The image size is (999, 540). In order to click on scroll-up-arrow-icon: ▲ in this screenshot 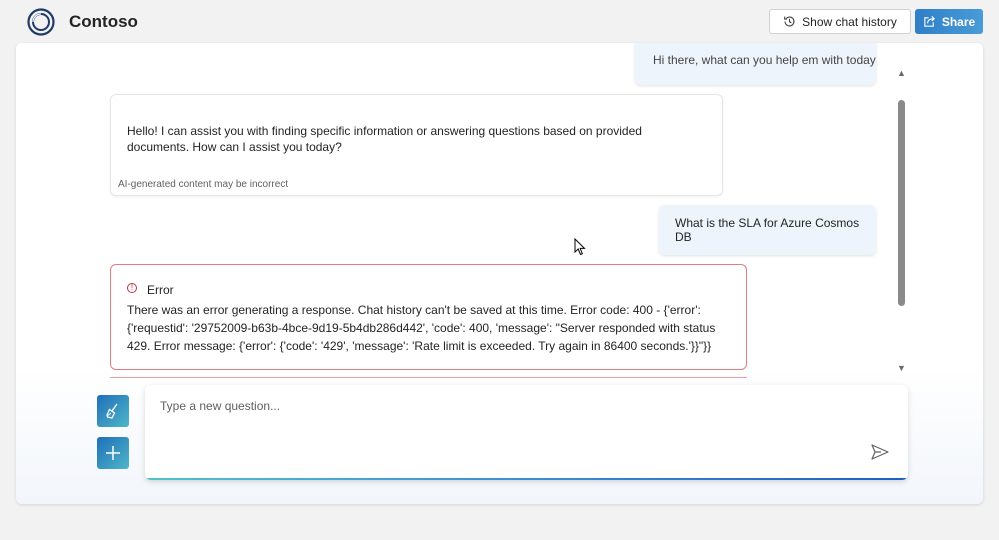, I will do `click(901, 73)`.